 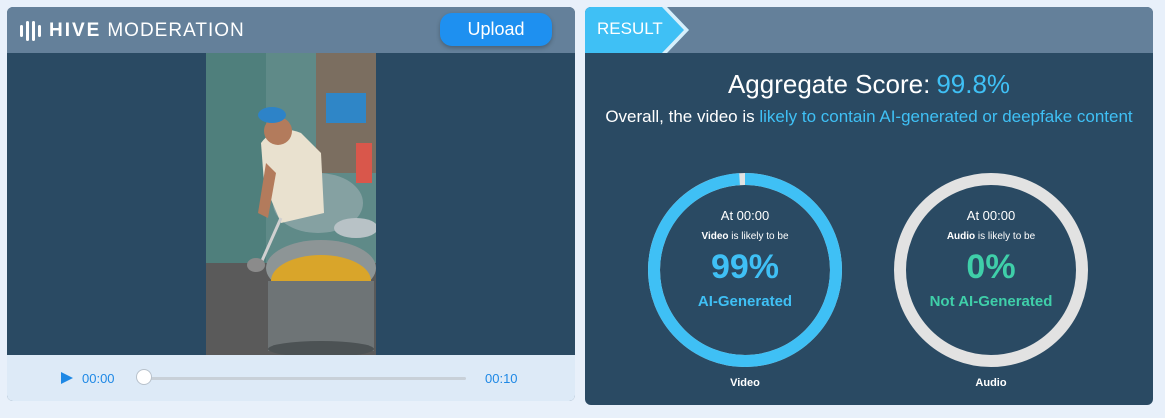 I want to click on audio-gauge-subtitle: Audio is likely to be, so click(x=991, y=236).